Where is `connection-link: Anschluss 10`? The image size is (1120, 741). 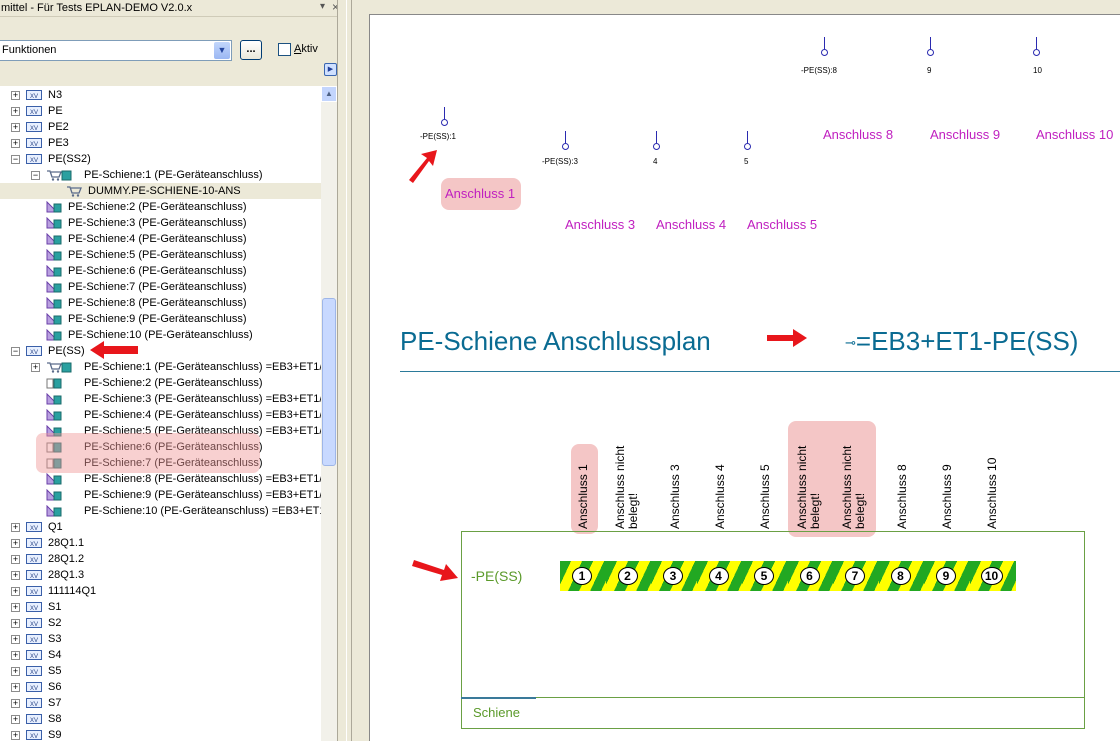 connection-link: Anschluss 10 is located at coordinates (1074, 135).